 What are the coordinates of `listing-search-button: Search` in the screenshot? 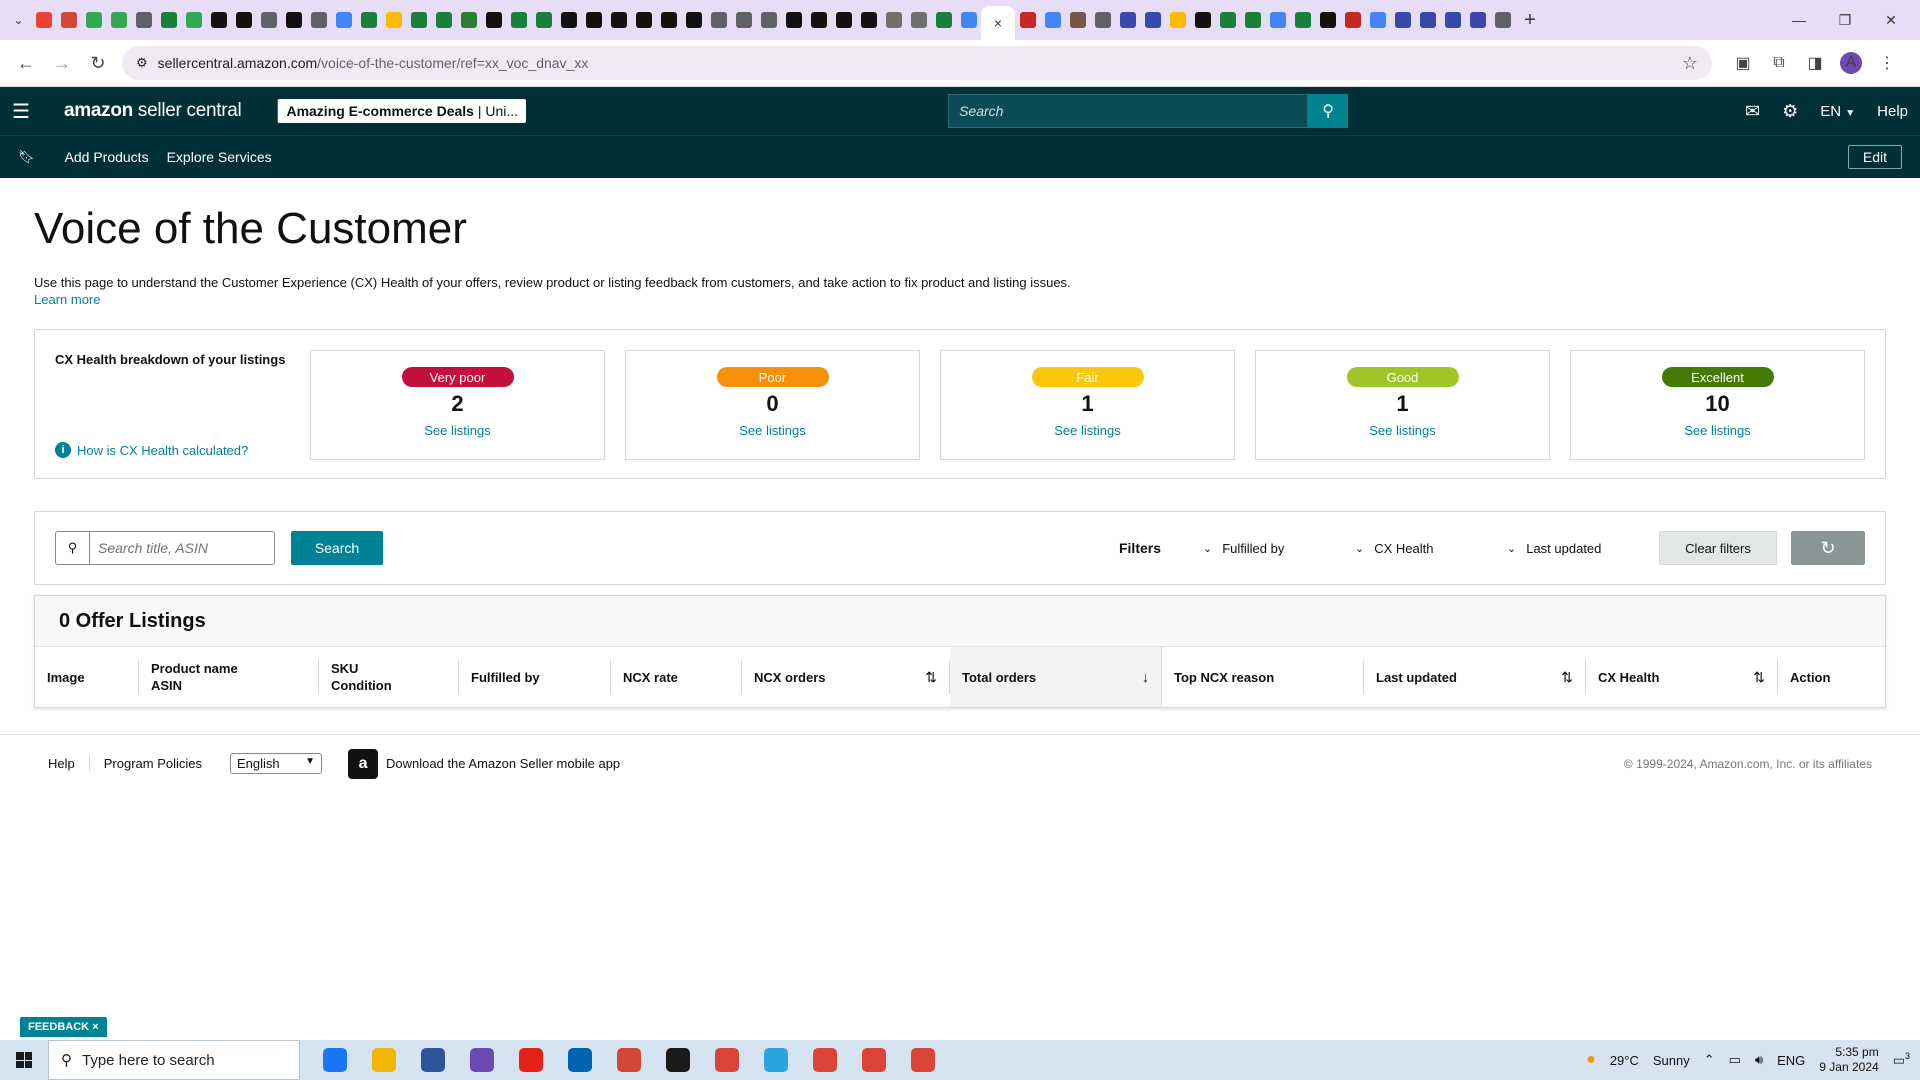 It's located at (337, 548).